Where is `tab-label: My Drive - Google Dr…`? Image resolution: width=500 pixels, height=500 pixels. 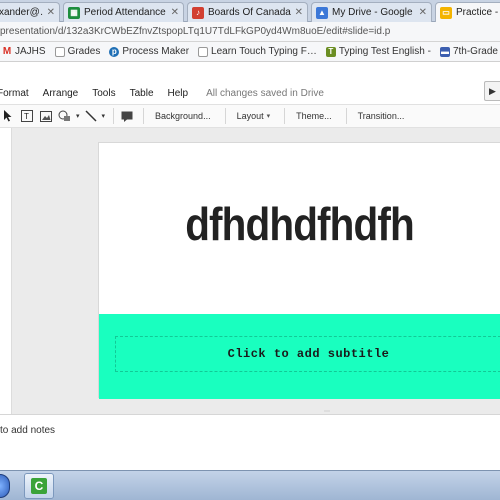 tab-label: My Drive - Google Dr… is located at coordinates (374, 12).